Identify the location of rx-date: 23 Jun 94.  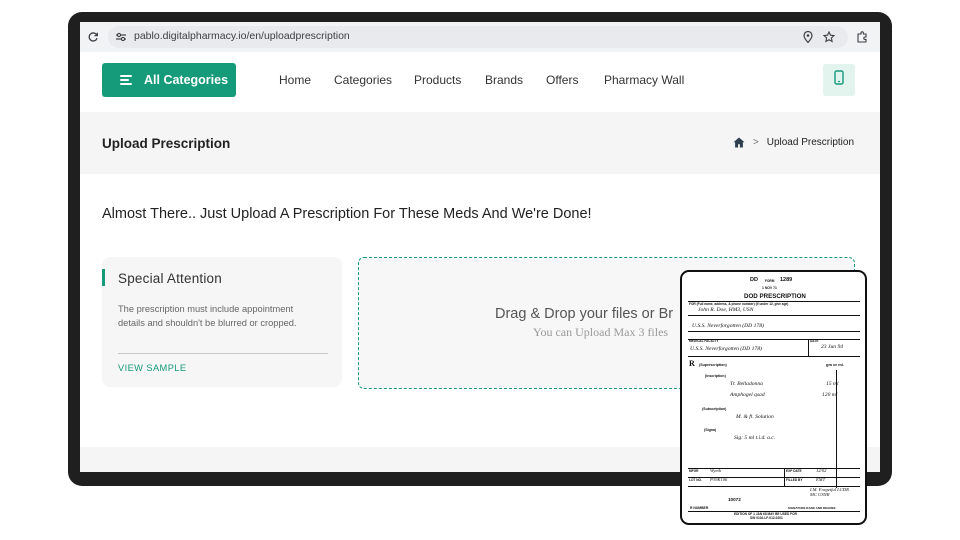
(832, 347).